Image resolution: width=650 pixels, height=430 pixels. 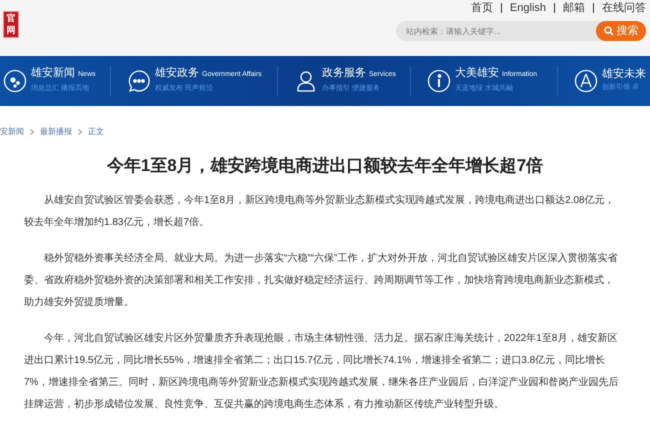 I want to click on top-link: 在线问答, so click(x=624, y=8).